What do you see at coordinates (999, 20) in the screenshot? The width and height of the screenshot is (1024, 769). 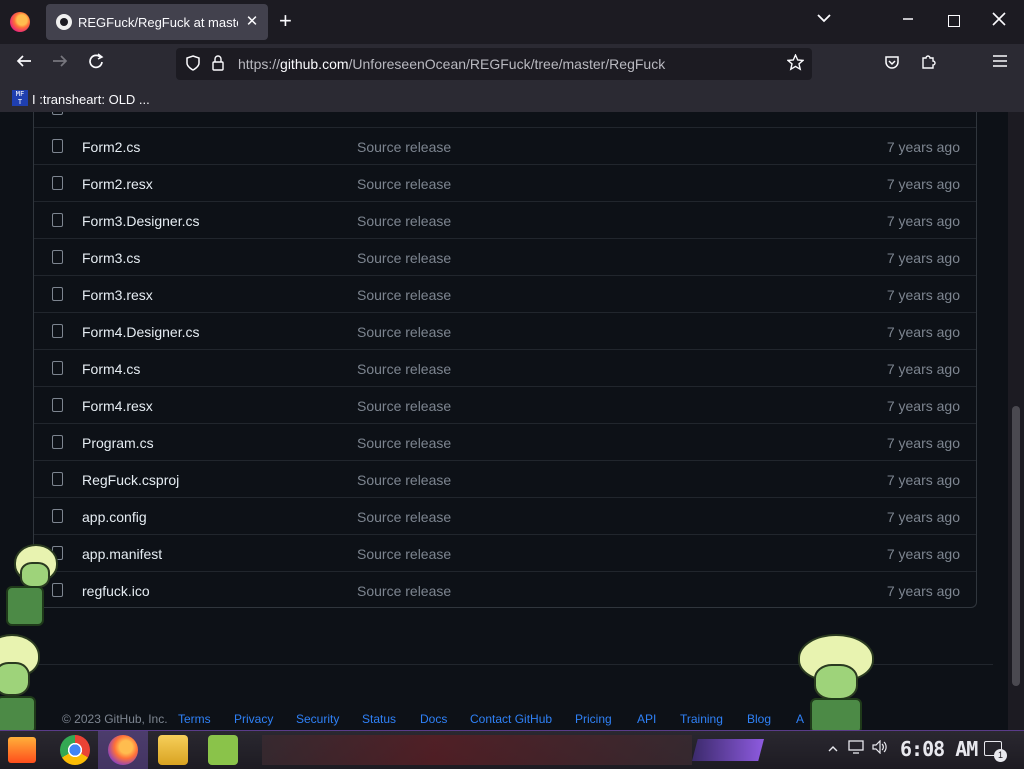 I see `close-window-button` at bounding box center [999, 20].